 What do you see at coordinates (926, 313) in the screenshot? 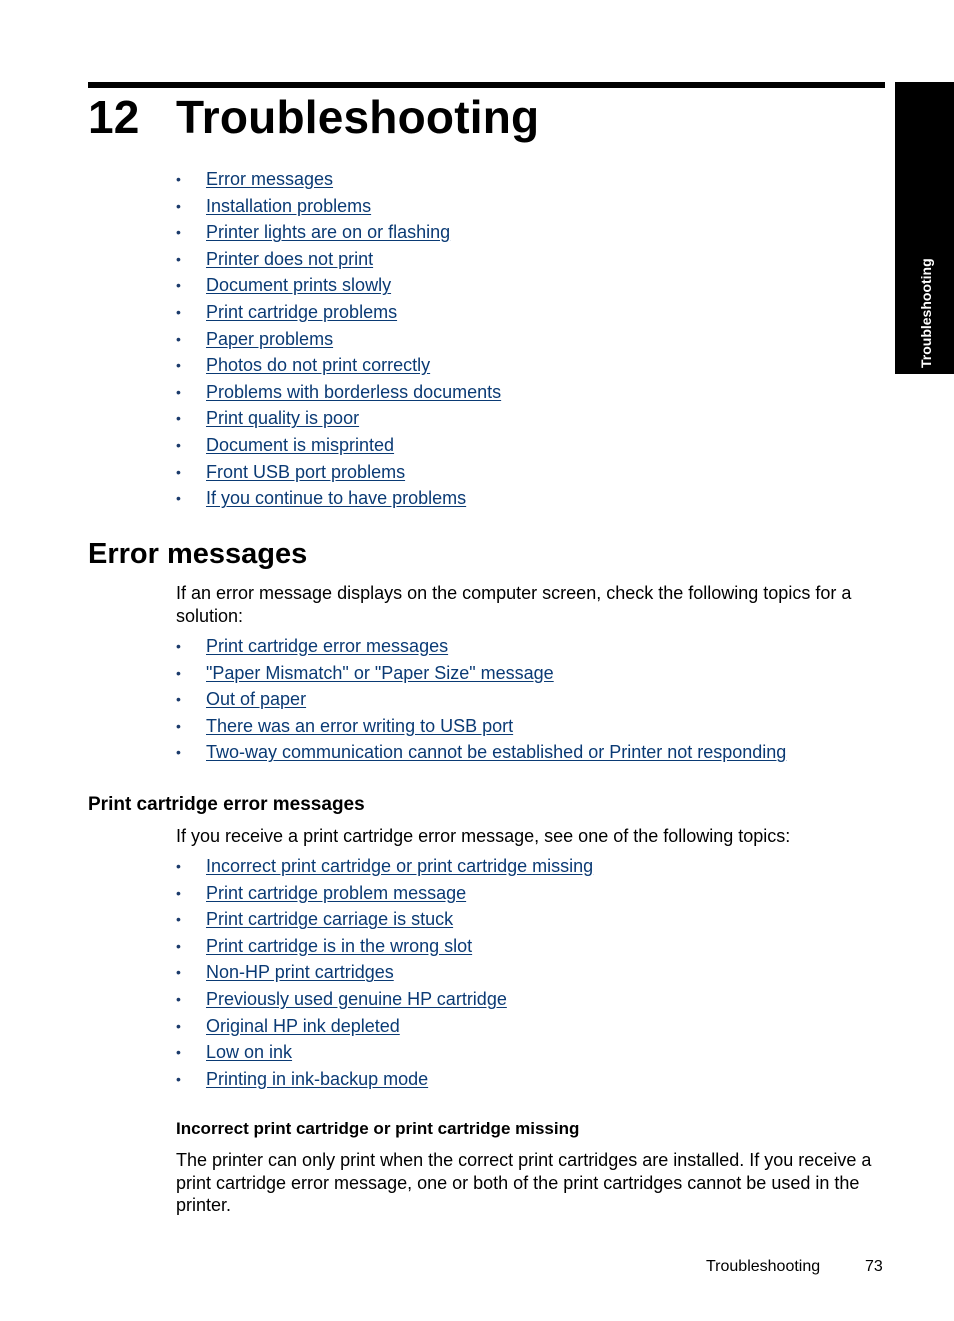
I see `side-tab-label: Troubleshooting` at bounding box center [926, 313].